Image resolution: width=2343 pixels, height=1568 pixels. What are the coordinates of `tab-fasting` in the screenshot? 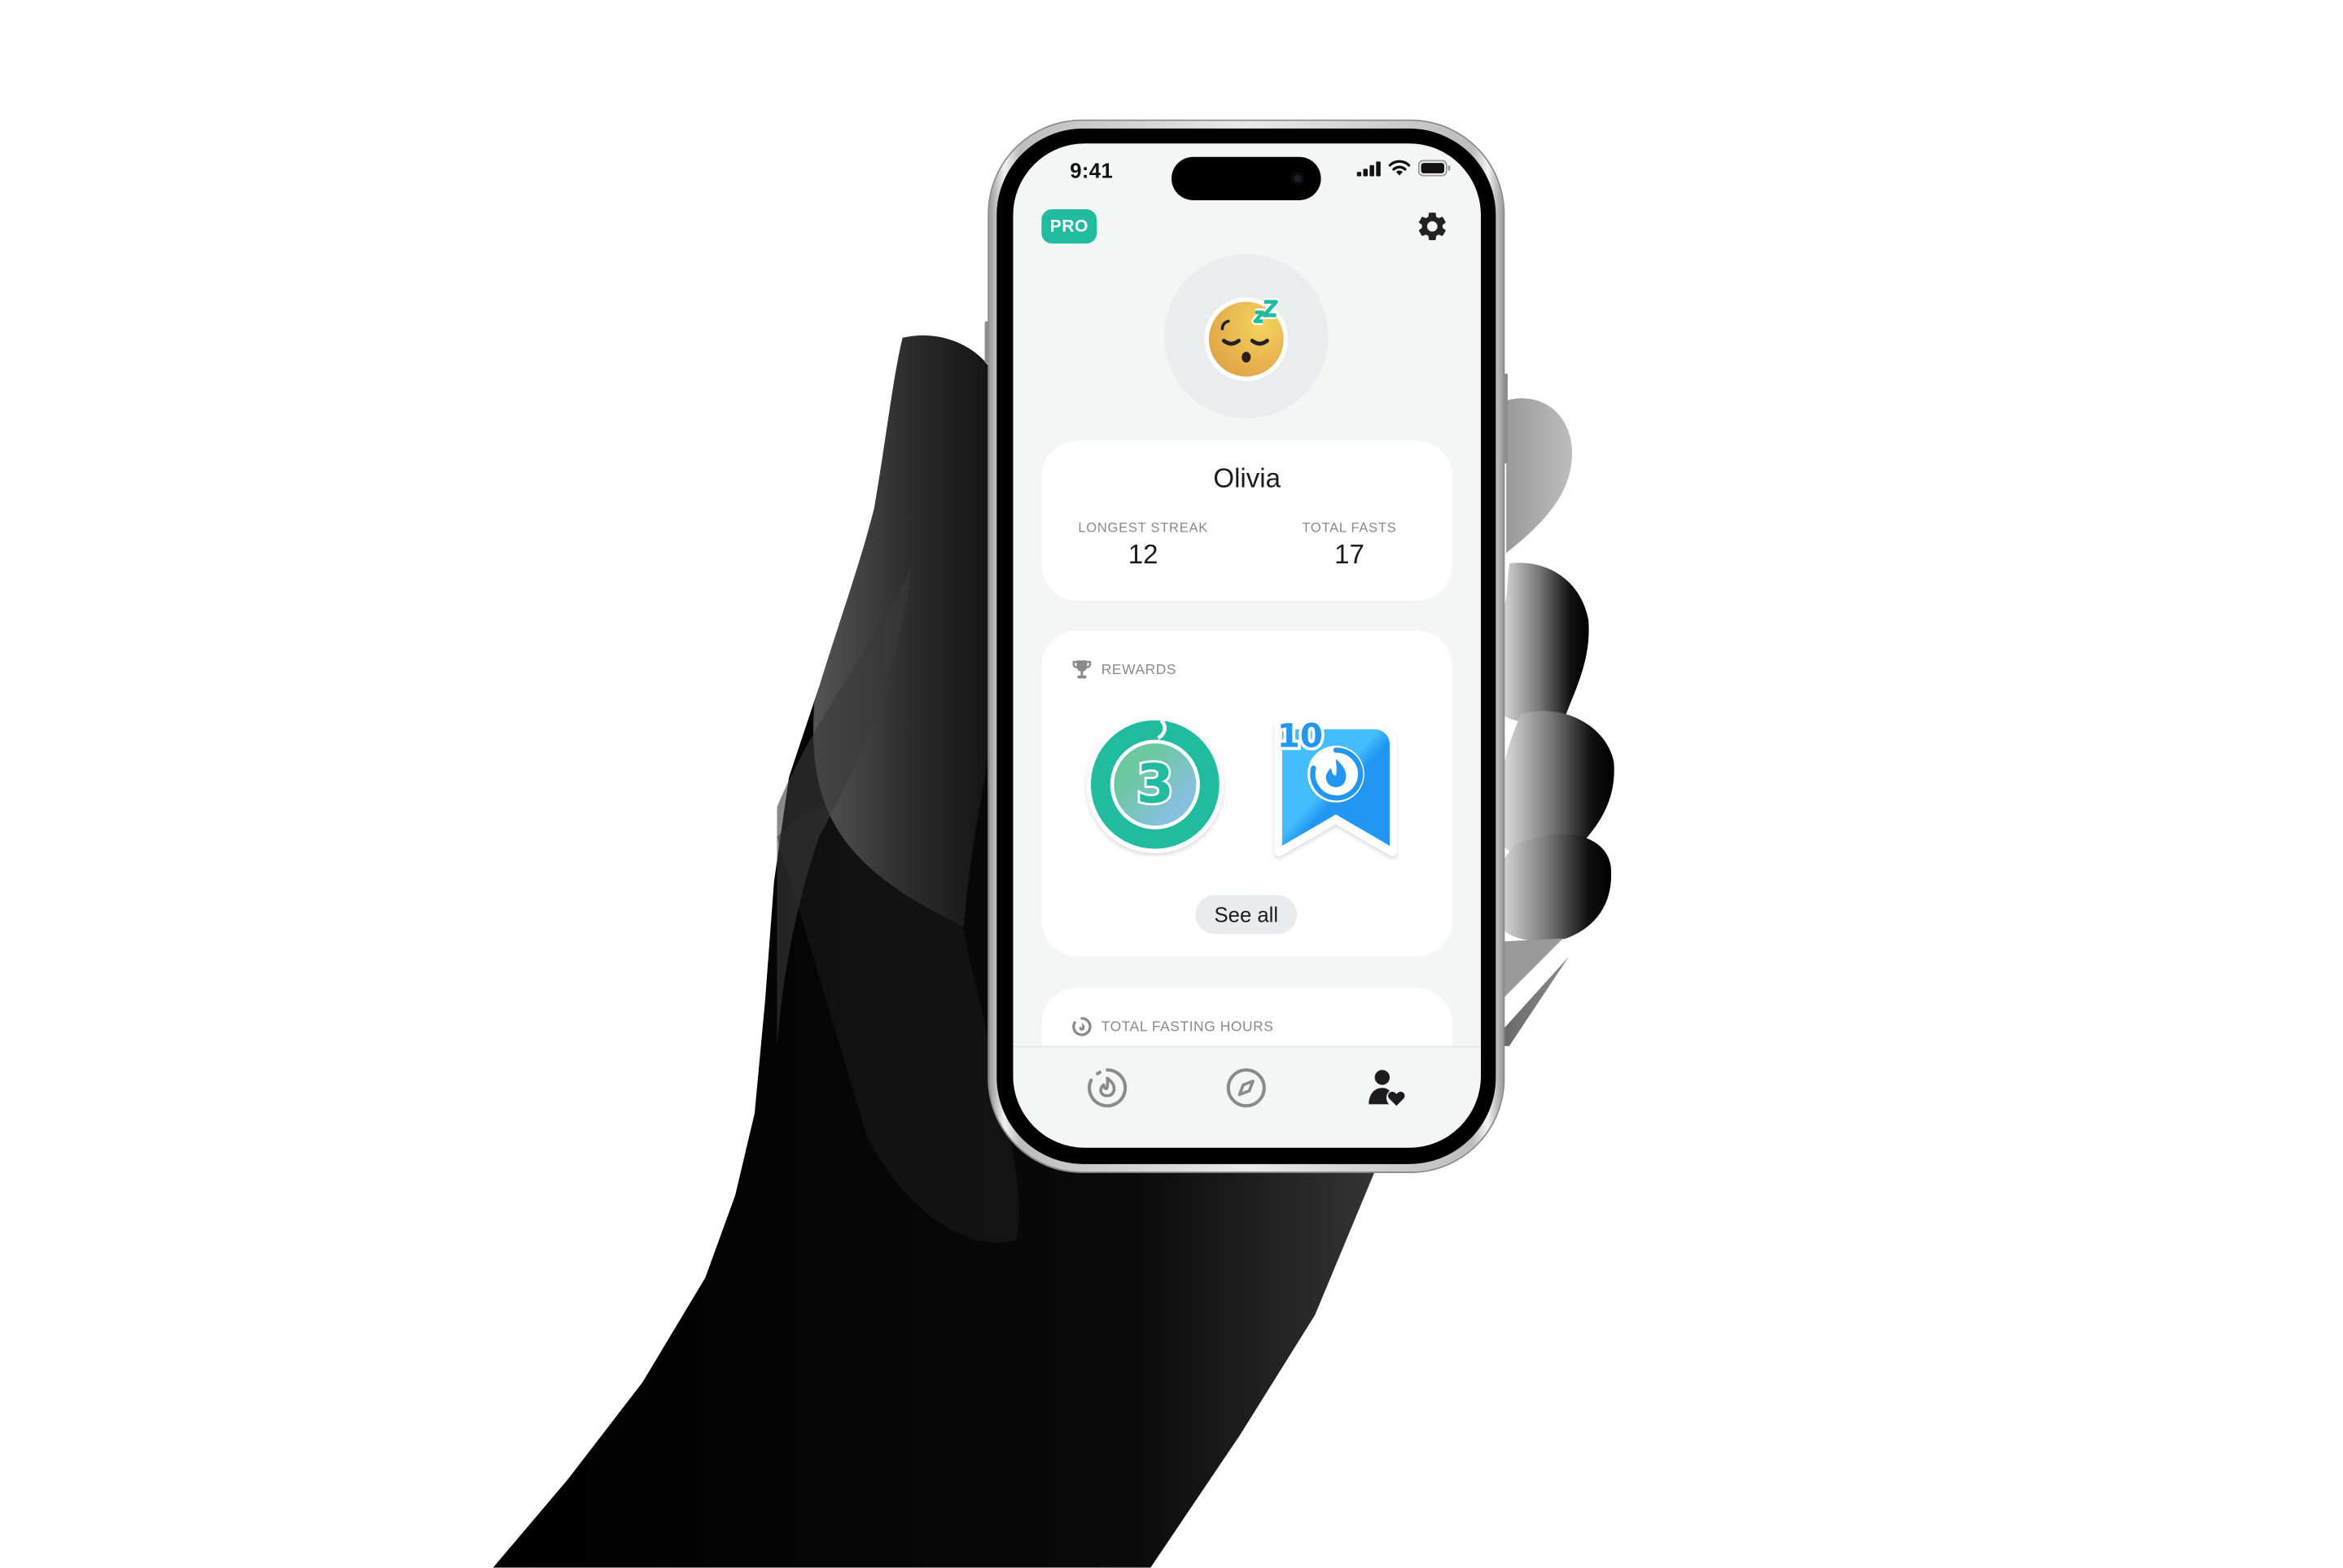 It's located at (1107, 1088).